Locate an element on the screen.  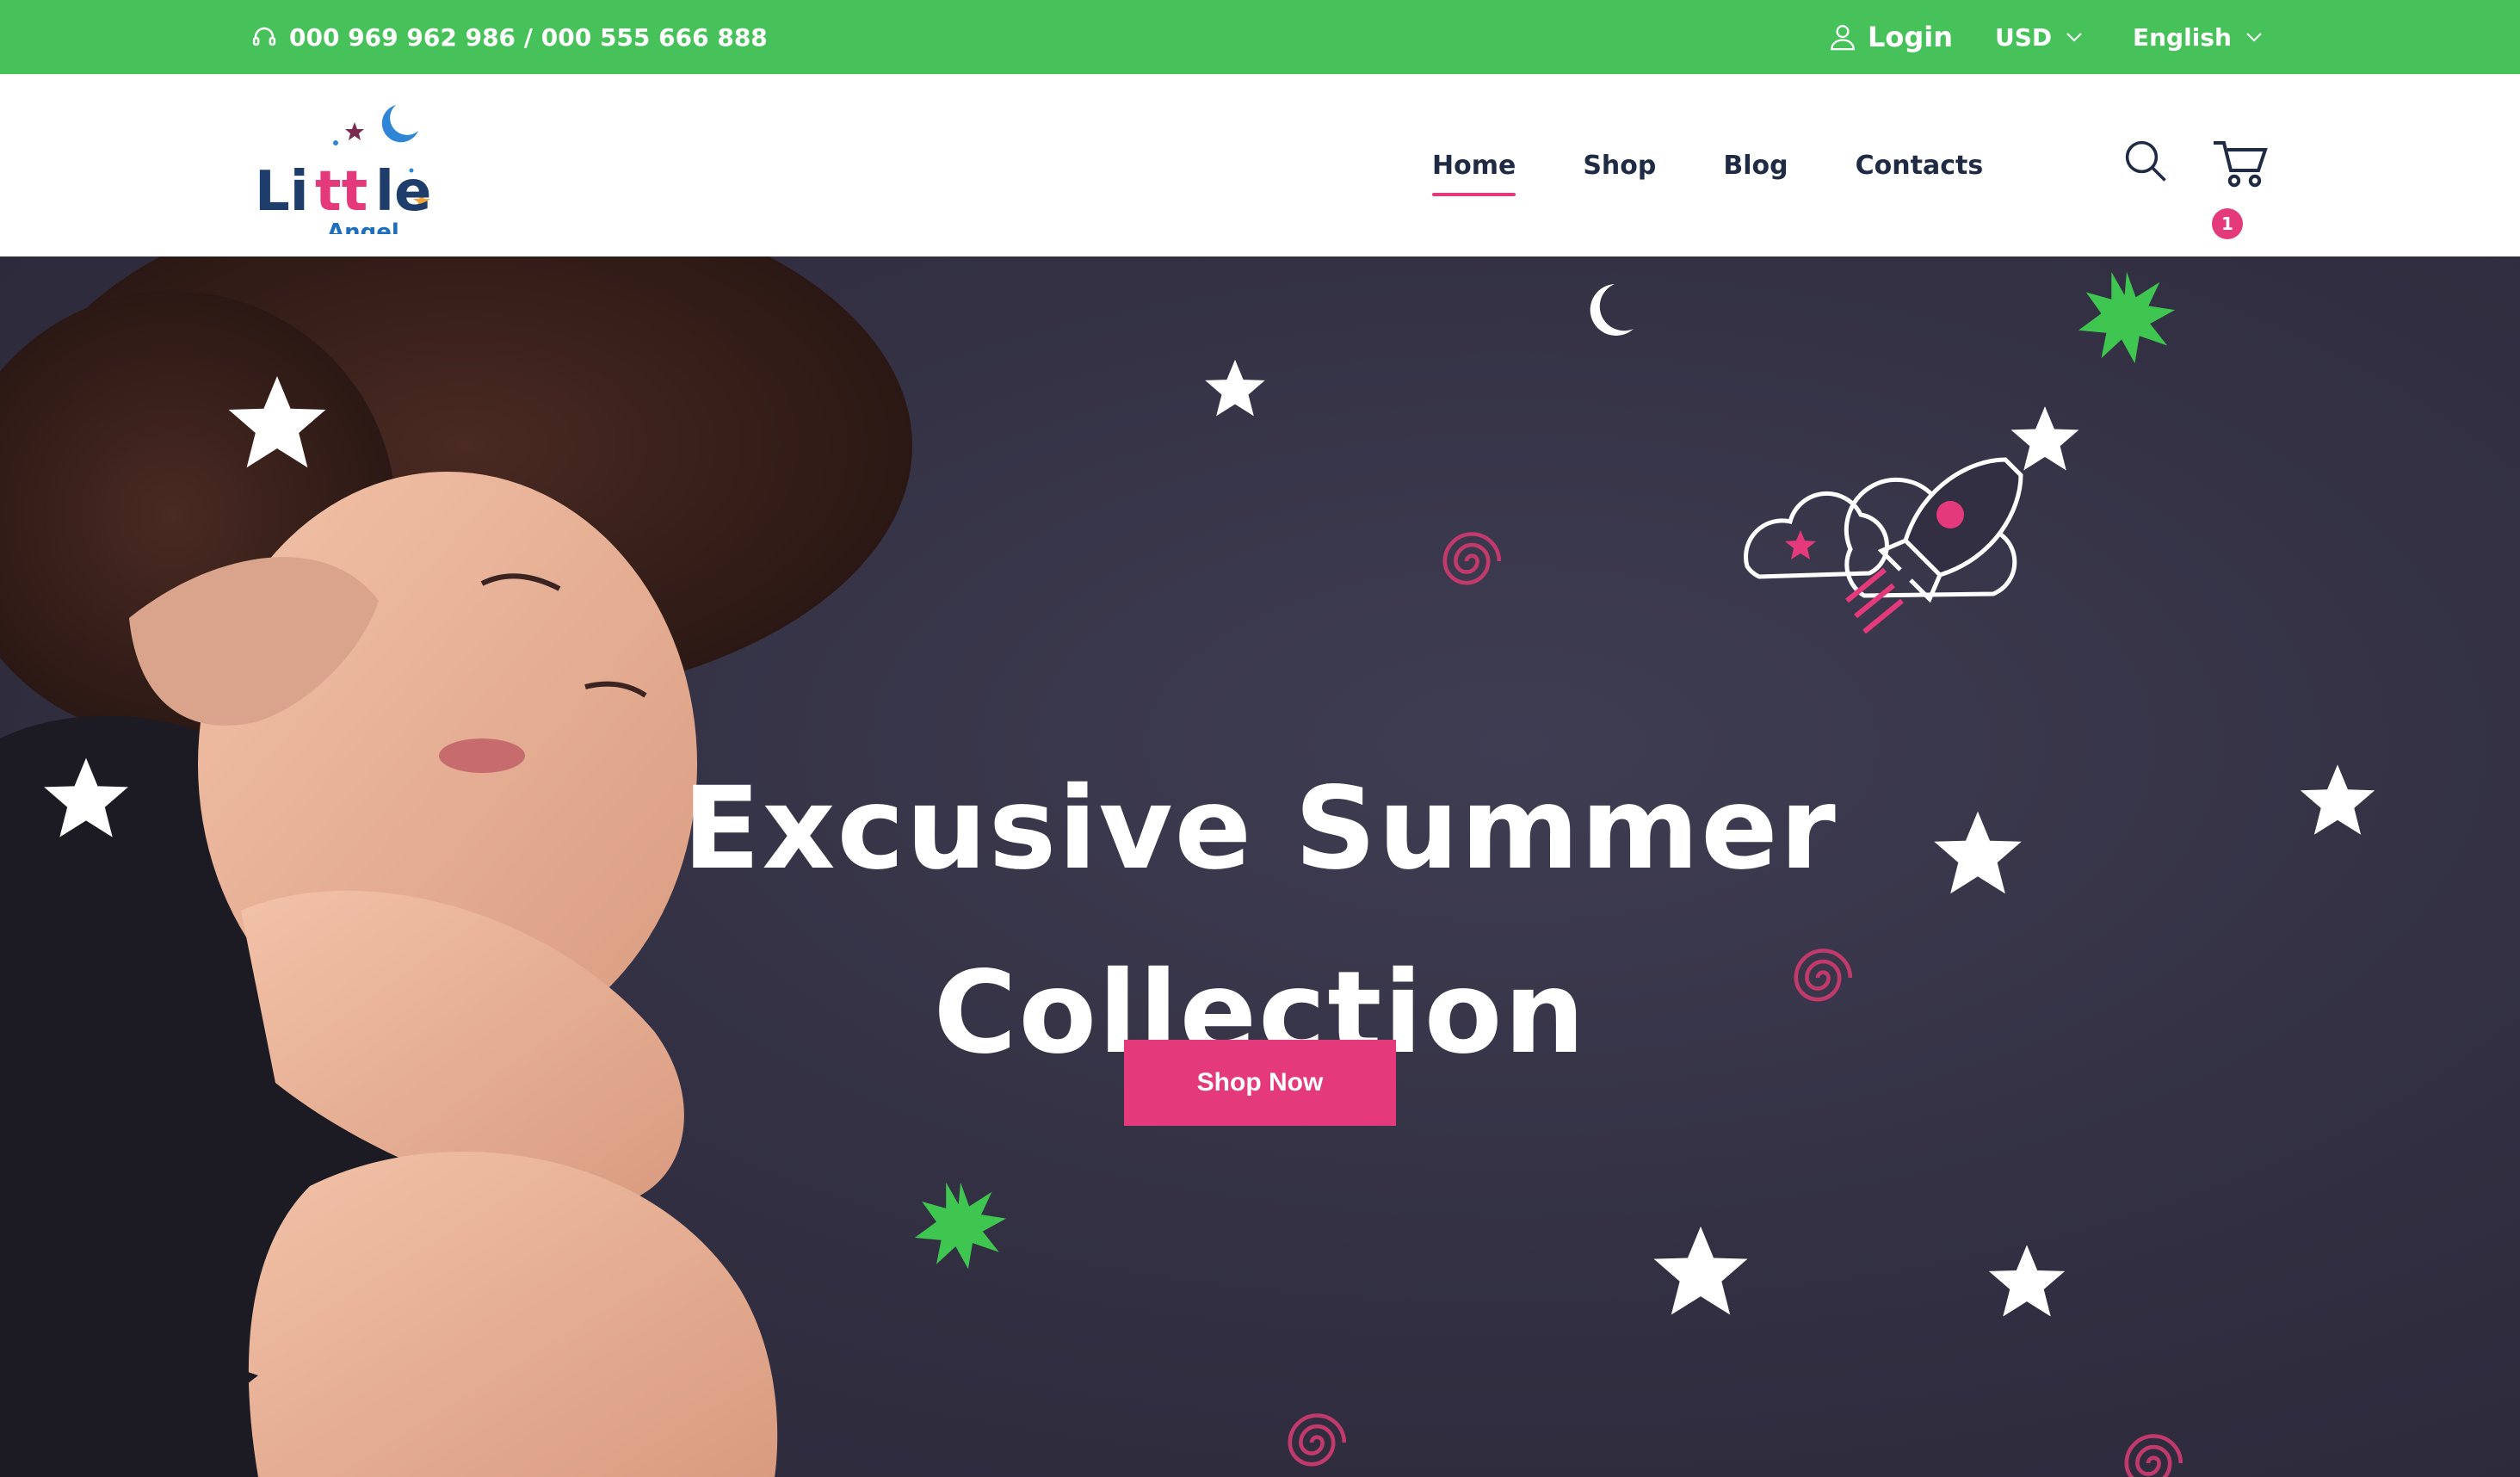
login-link: Login is located at coordinates (1890, 37).